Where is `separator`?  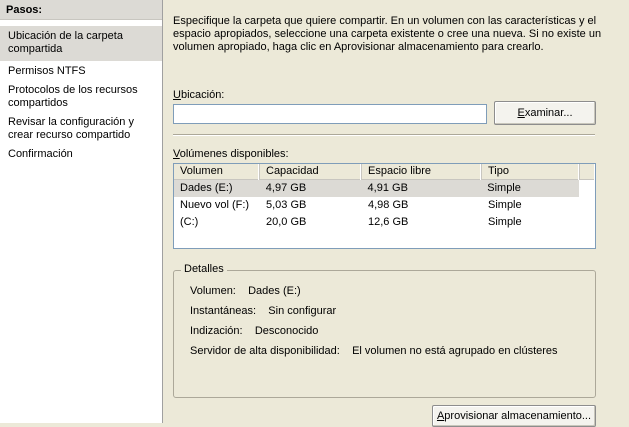 separator is located at coordinates (384, 135).